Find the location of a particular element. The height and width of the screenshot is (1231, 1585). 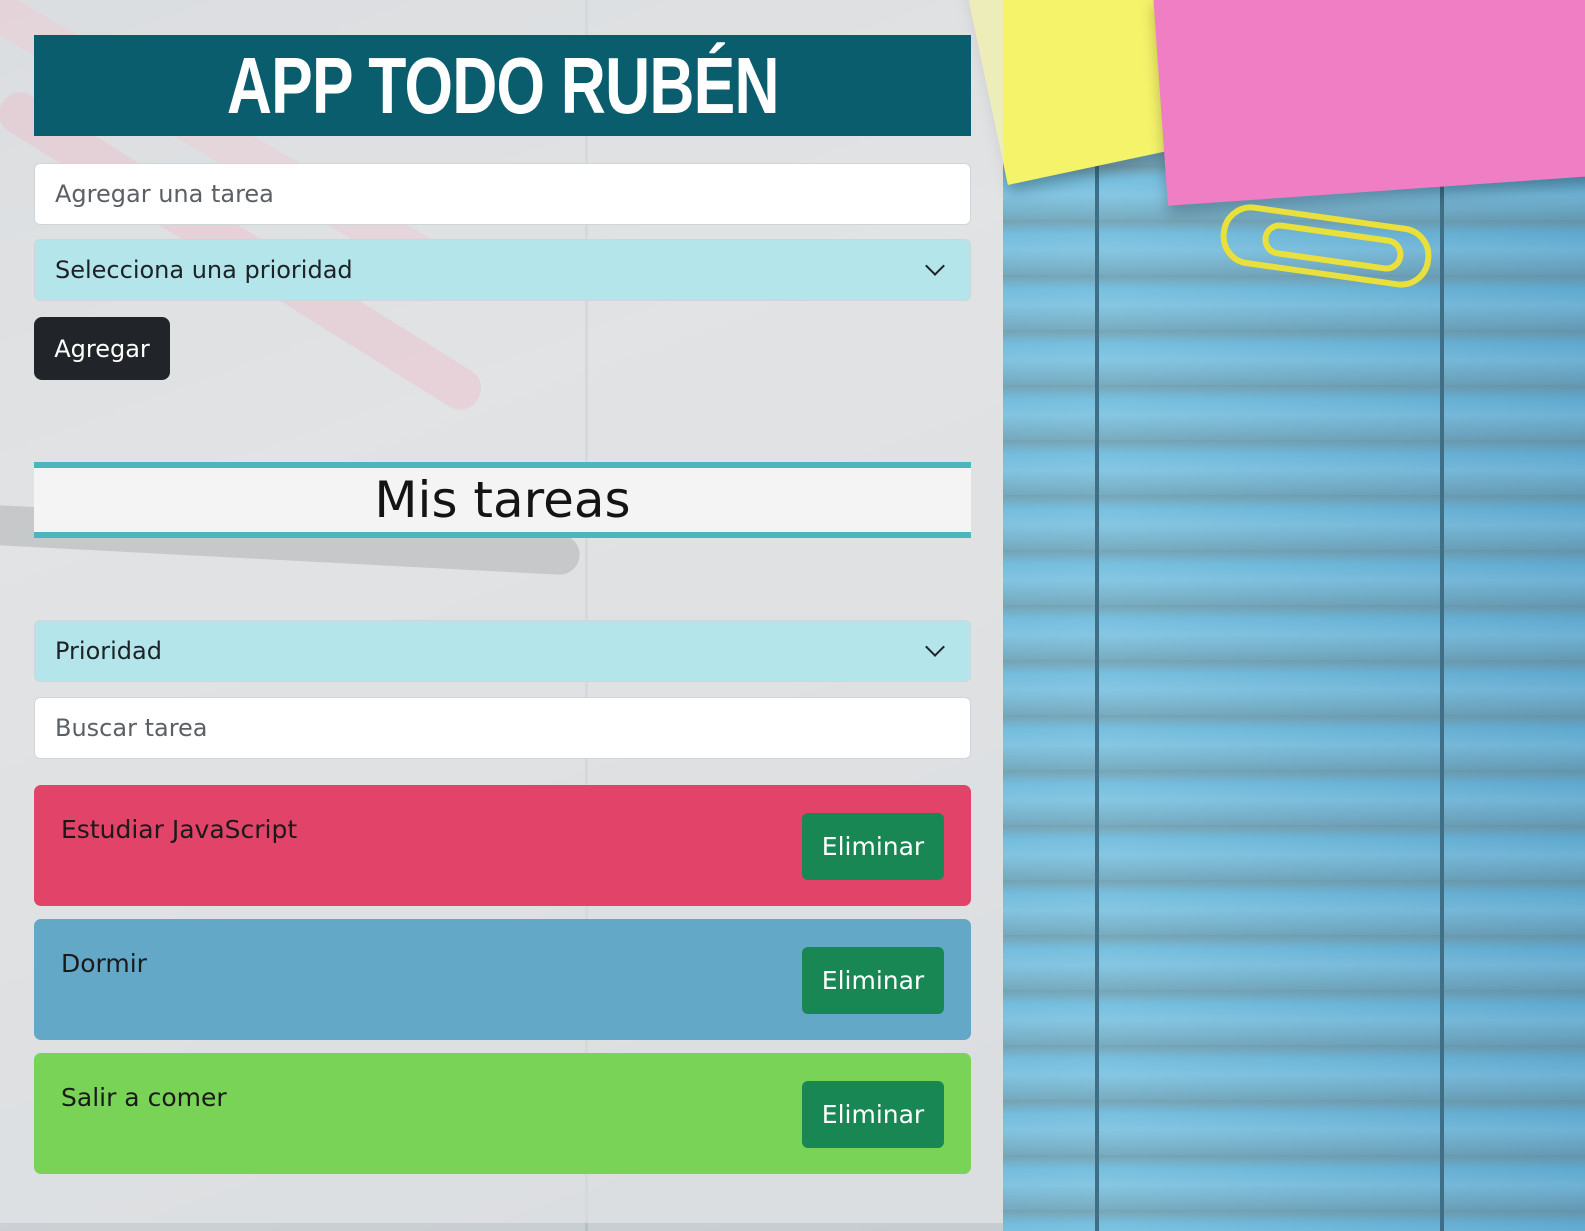

app-title: APP TODO RUBÉN is located at coordinates (503, 85).